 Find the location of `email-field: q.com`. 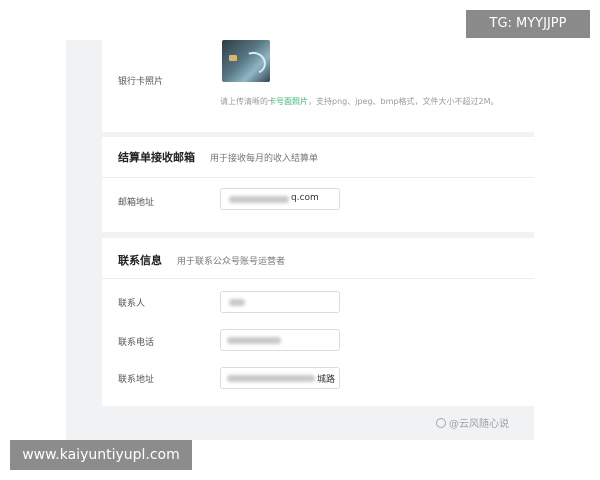

email-field: q.com is located at coordinates (280, 199).